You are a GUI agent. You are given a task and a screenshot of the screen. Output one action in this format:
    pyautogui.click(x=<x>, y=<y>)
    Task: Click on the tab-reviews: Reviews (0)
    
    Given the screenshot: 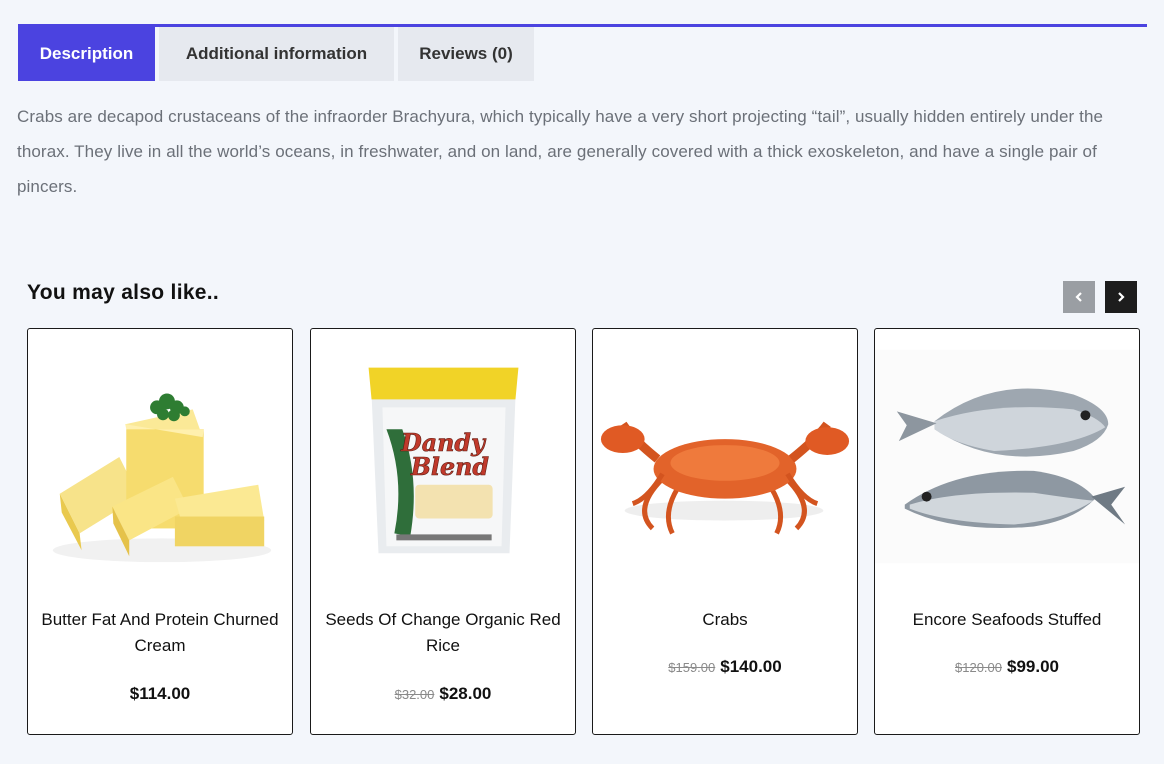 What is the action you would take?
    pyautogui.click(x=466, y=54)
    